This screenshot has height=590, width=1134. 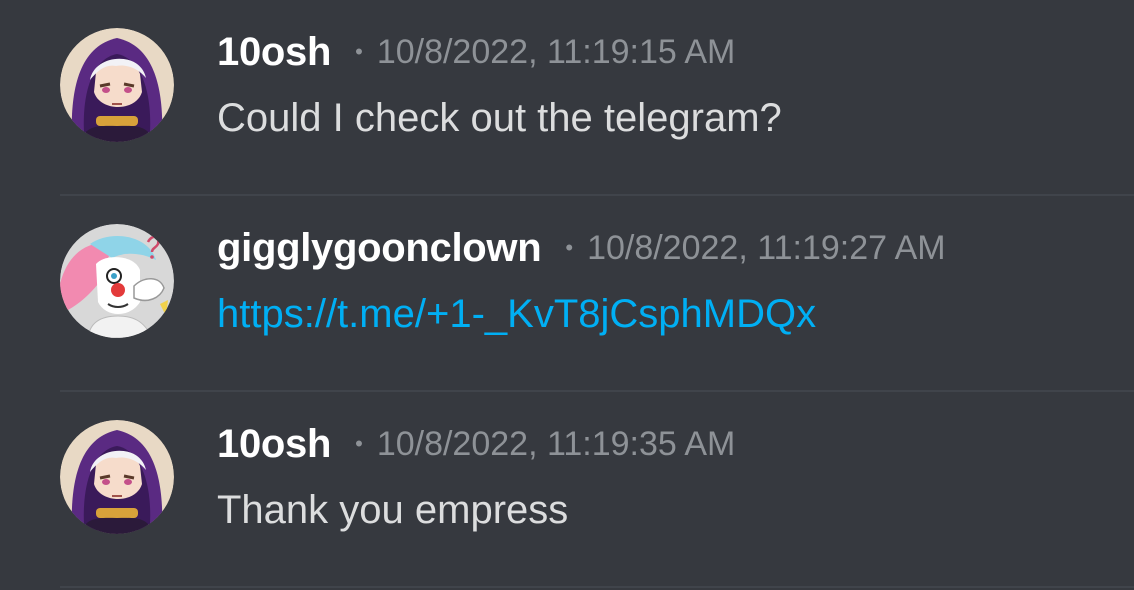 I want to click on message-content: https://t.me/+1-_KvT8jCsphMDQx, so click(x=516, y=314).